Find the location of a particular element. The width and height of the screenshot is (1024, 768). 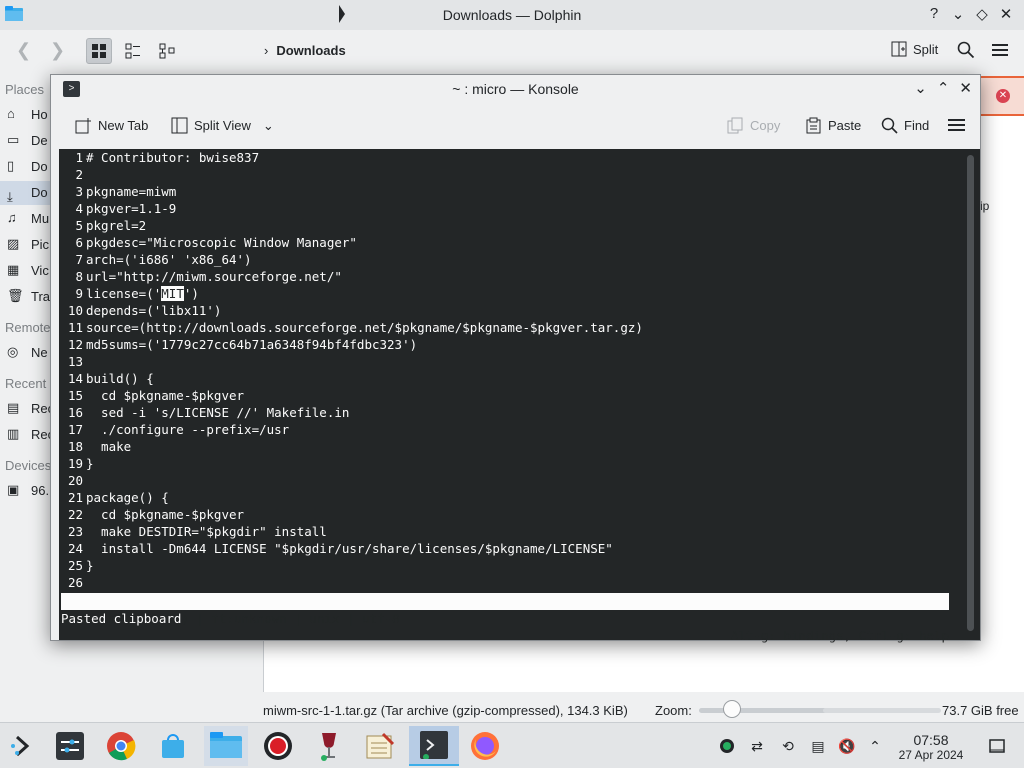

app-launcher-button is located at coordinates (22, 746).